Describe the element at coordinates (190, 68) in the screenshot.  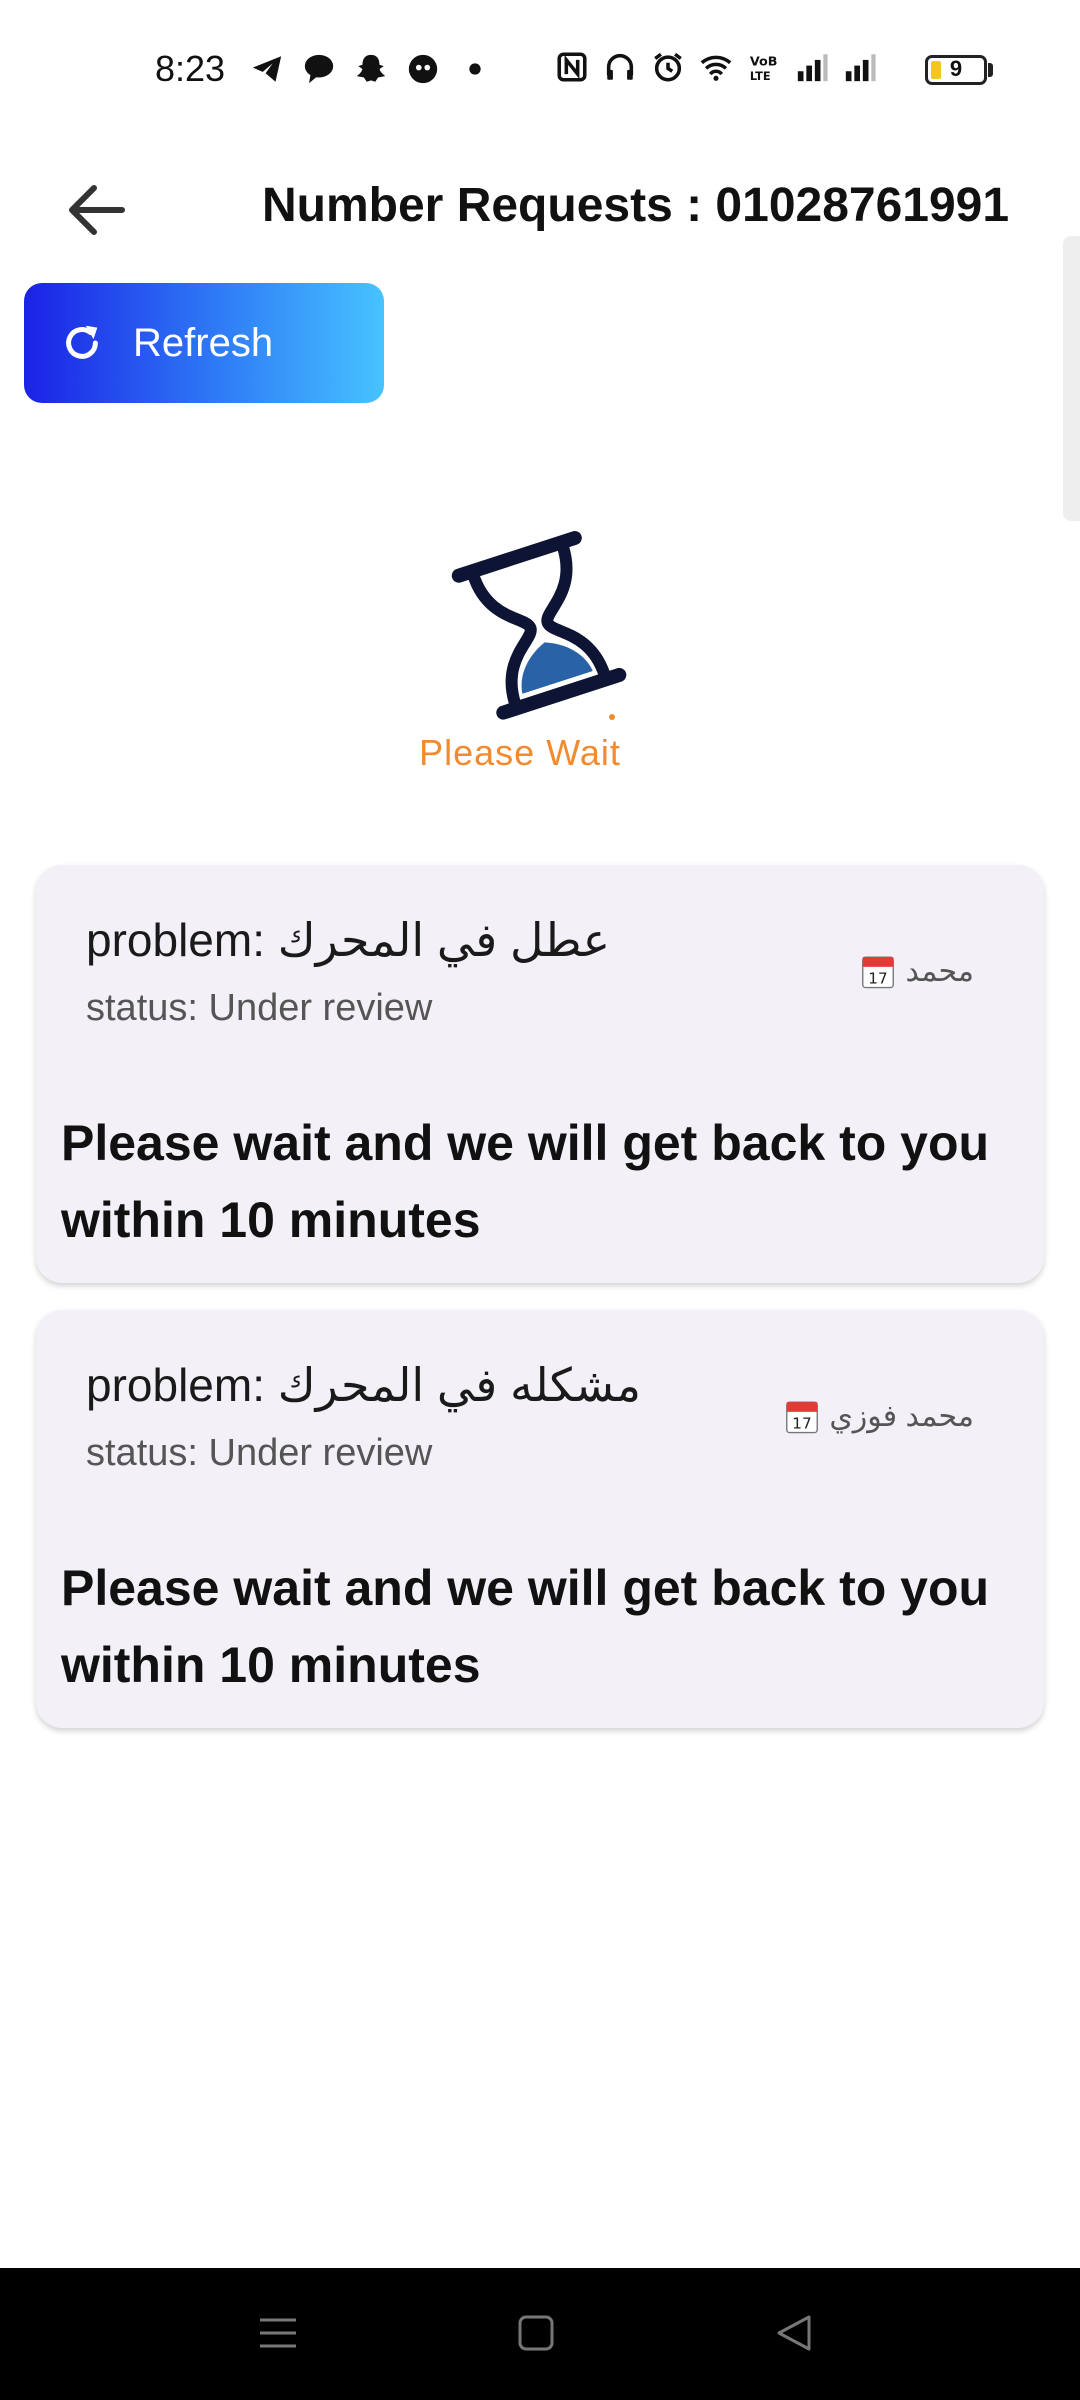
I see `status-time: 8:23` at that location.